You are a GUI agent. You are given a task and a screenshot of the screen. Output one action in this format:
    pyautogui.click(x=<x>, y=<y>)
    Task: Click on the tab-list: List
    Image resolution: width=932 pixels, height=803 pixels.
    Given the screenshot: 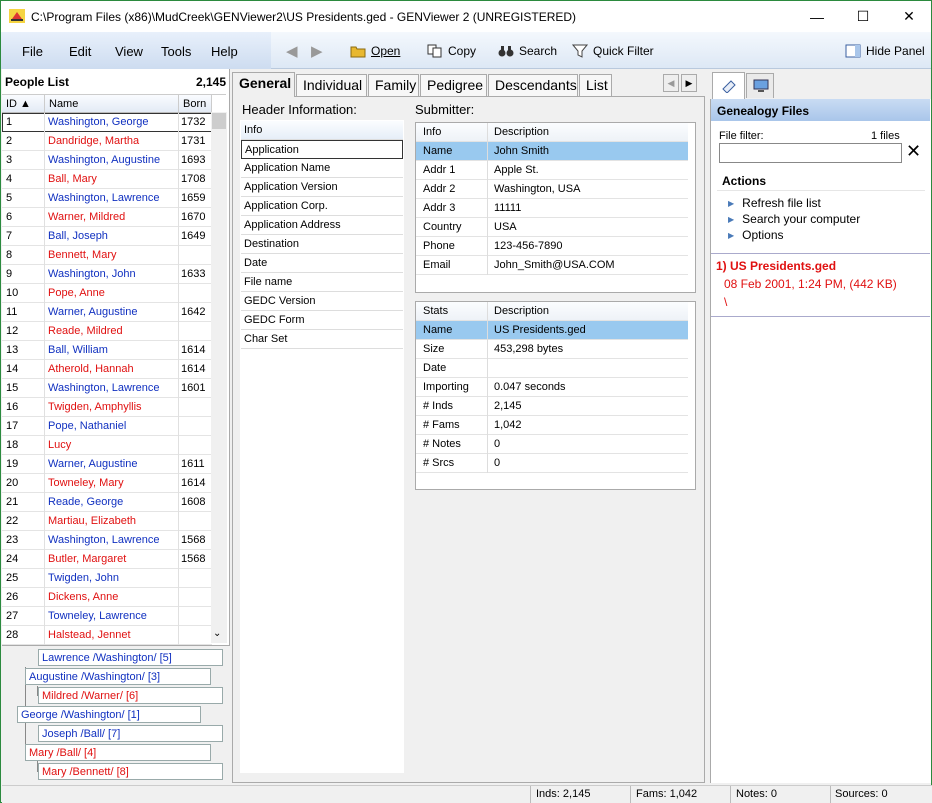 What is the action you would take?
    pyautogui.click(x=595, y=85)
    